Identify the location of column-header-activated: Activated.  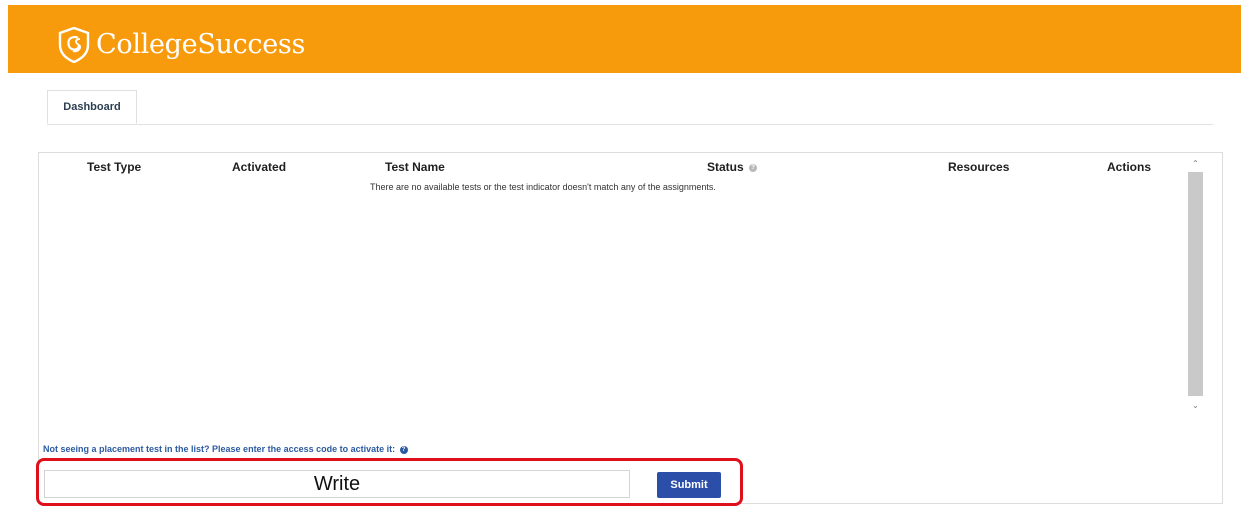
(259, 167).